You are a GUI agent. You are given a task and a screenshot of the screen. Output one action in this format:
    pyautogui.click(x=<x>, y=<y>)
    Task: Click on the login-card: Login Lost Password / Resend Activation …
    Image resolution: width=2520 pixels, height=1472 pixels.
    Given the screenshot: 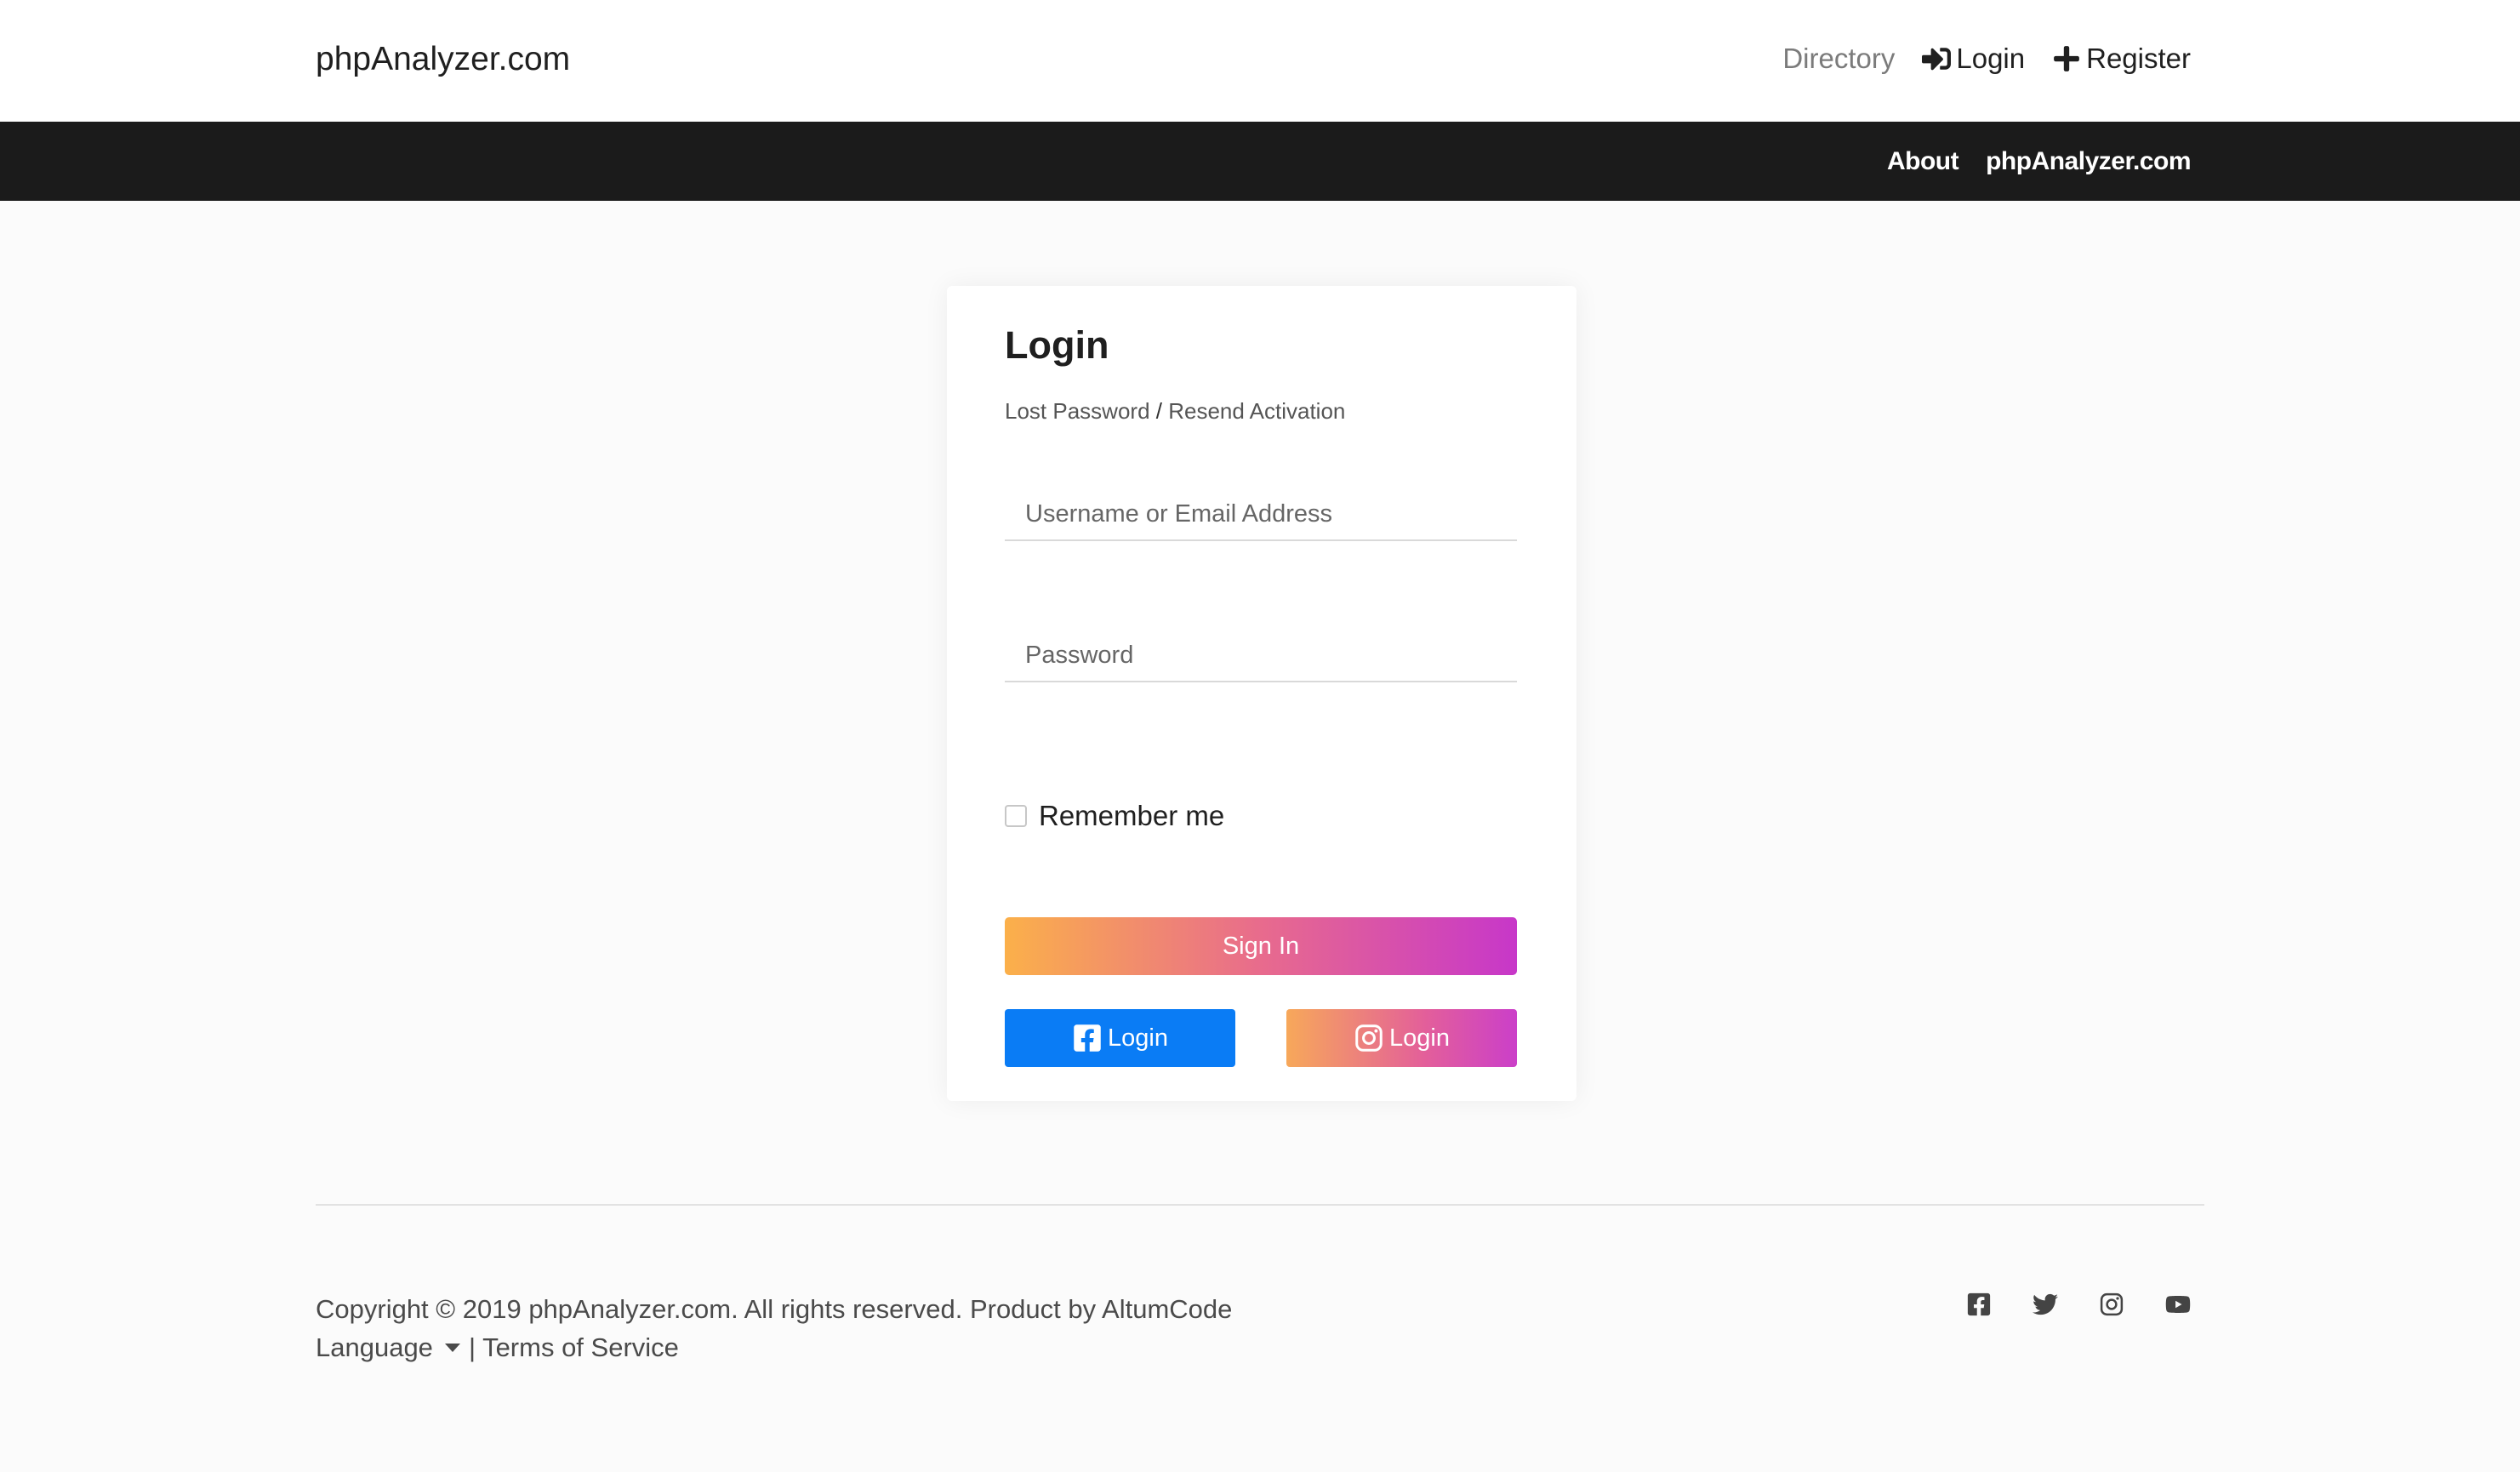 What is the action you would take?
    pyautogui.click(x=1261, y=693)
    